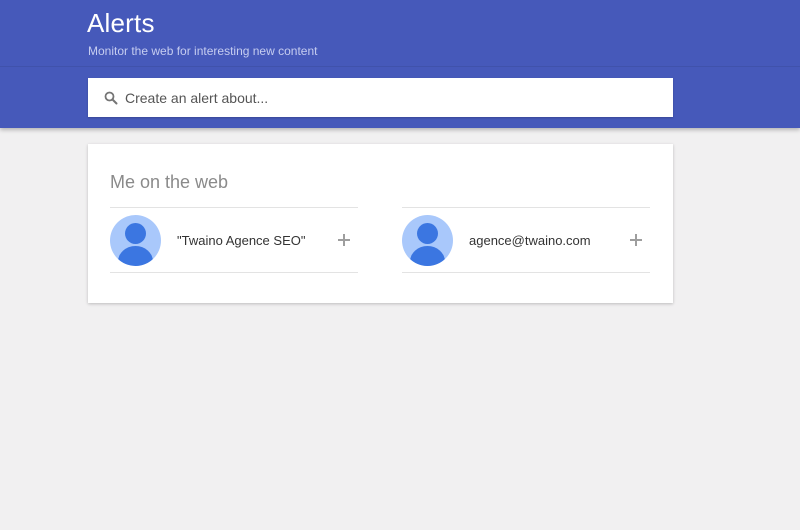  I want to click on header-divider, so click(400, 66).